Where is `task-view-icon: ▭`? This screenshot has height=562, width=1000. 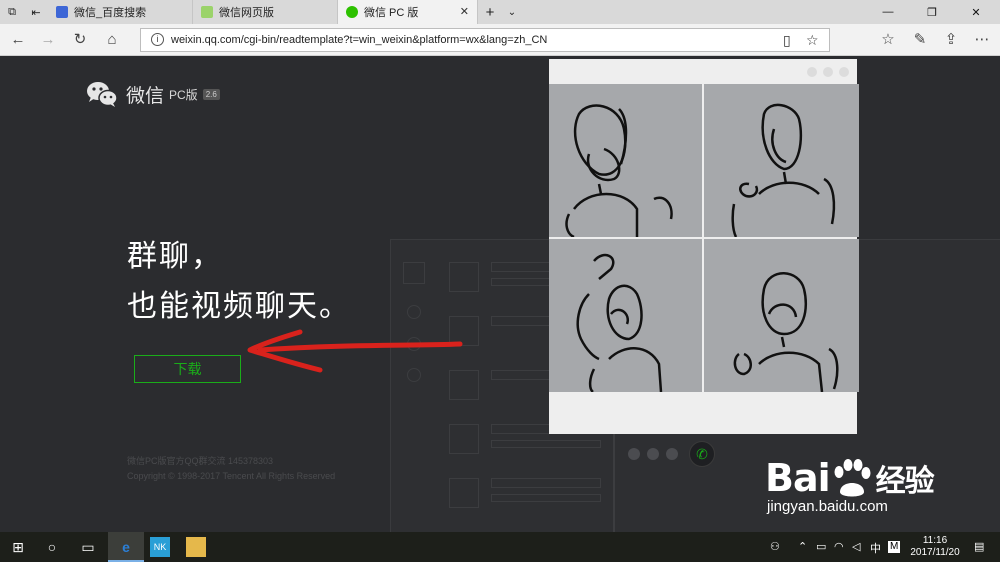 task-view-icon: ▭ is located at coordinates (88, 547).